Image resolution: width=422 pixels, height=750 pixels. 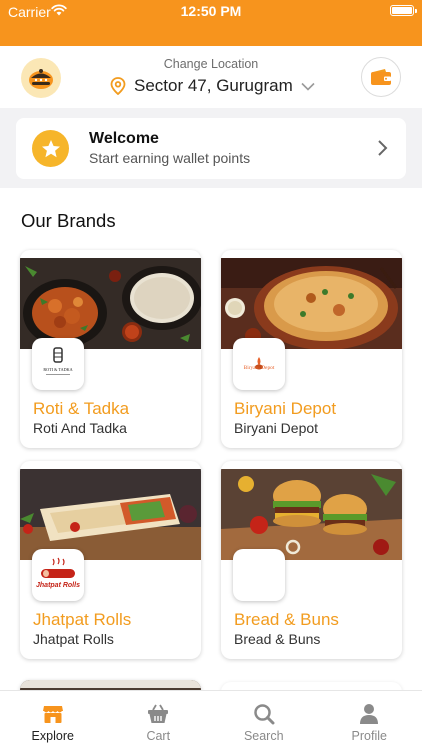 I want to click on brand-logo-jhatpat-rolls: Jhatpat Rolls, so click(x=58, y=575).